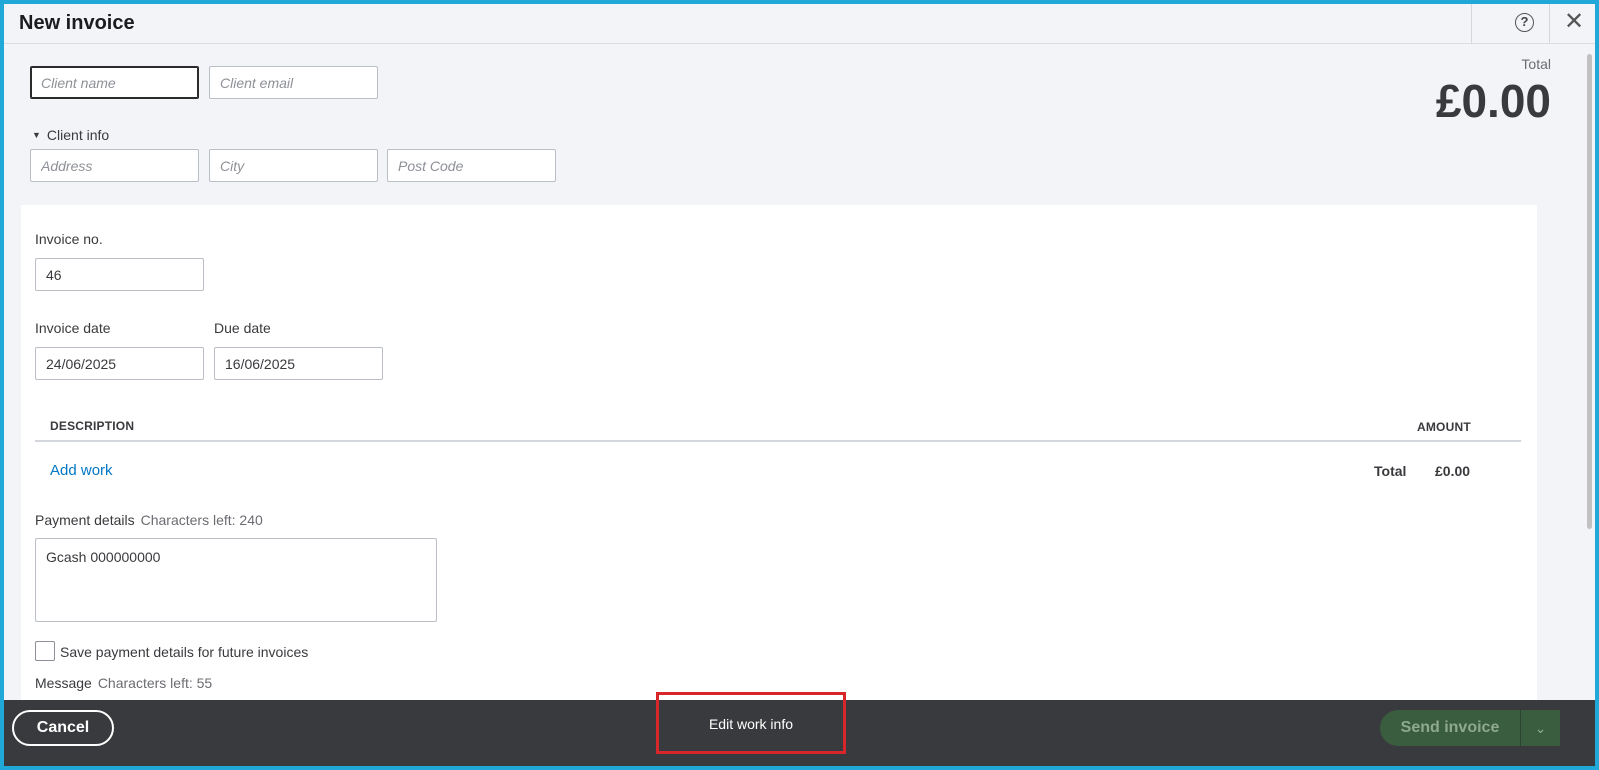 This screenshot has height=770, width=1599. I want to click on due-date-label: Due date, so click(242, 328).